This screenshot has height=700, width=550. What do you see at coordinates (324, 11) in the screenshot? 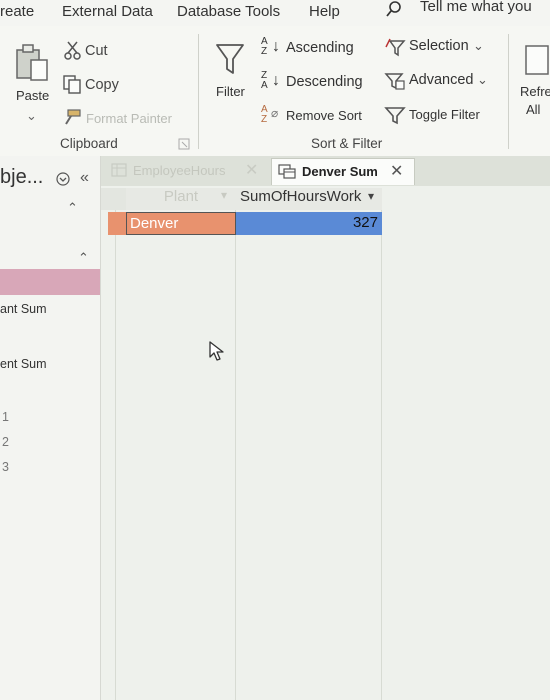
I see `menu-help: Help` at bounding box center [324, 11].